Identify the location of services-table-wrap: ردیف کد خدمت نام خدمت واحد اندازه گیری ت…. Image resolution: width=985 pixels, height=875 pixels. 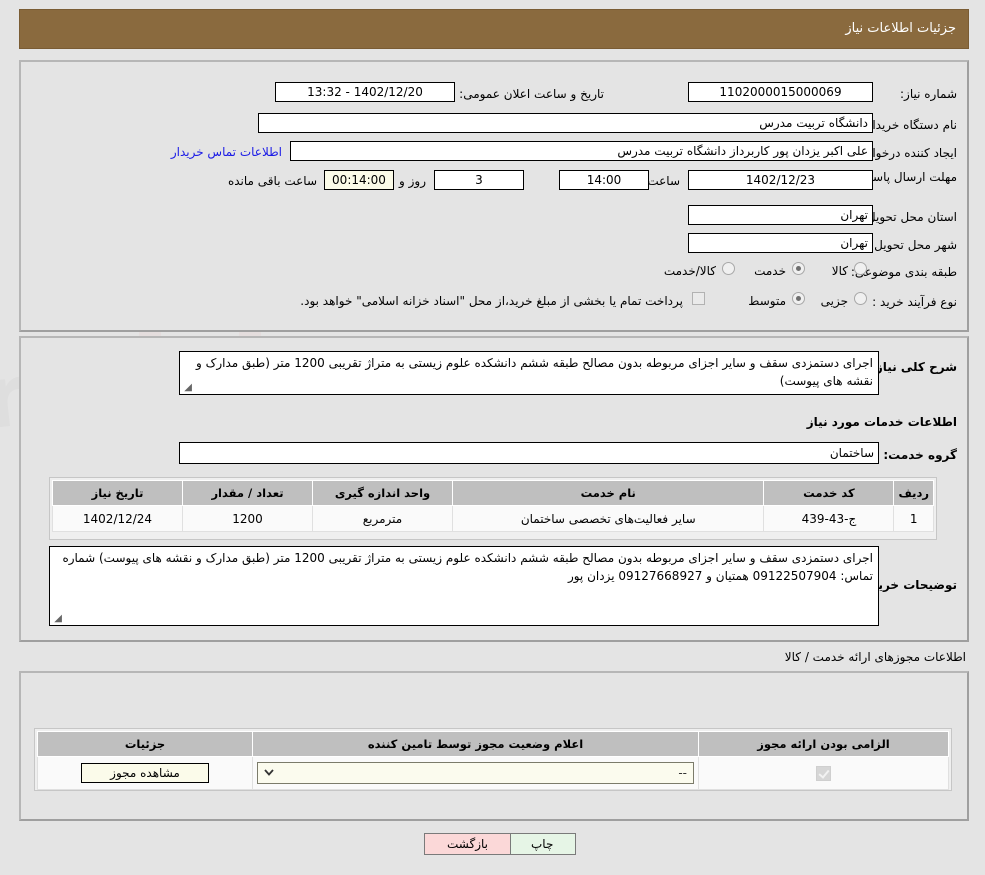
(493, 508).